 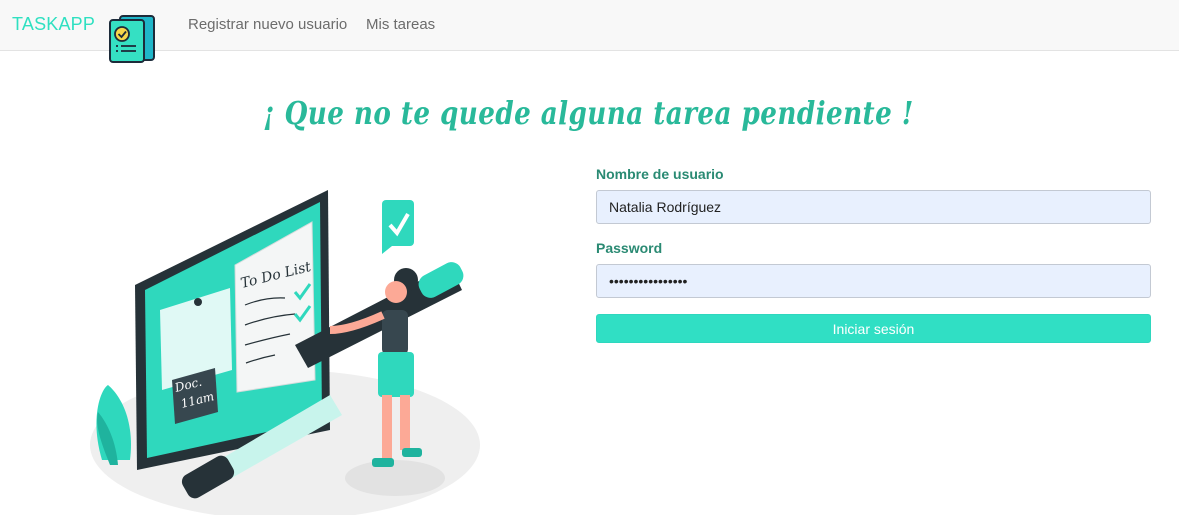 What do you see at coordinates (873, 281) in the screenshot?
I see `password-input` at bounding box center [873, 281].